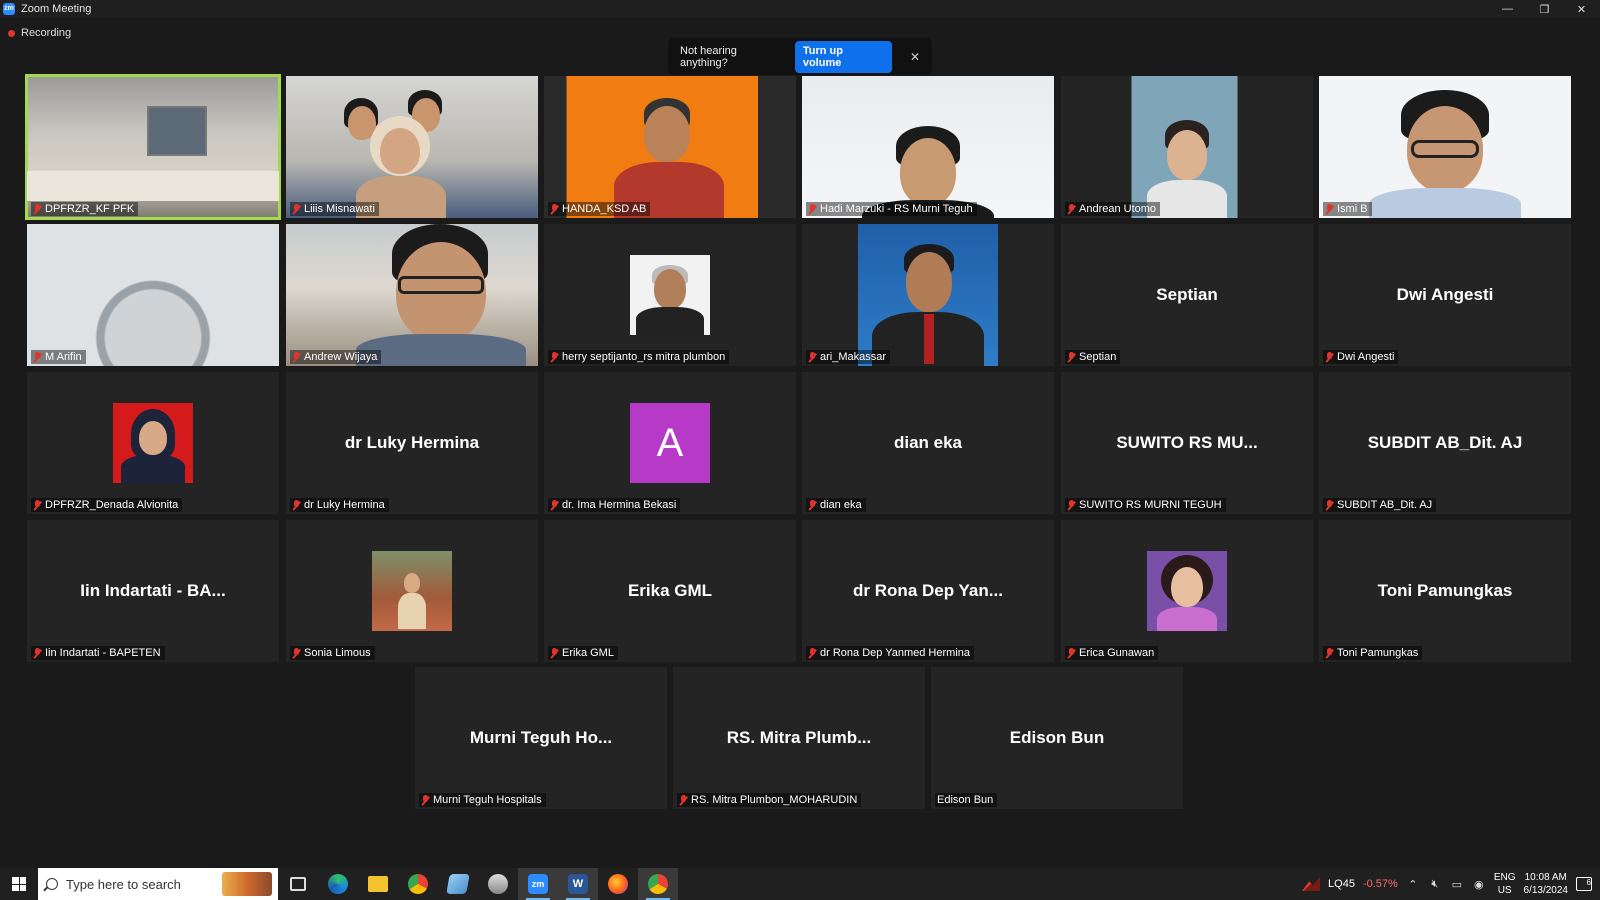  What do you see at coordinates (19, 884) in the screenshot?
I see `start-button` at bounding box center [19, 884].